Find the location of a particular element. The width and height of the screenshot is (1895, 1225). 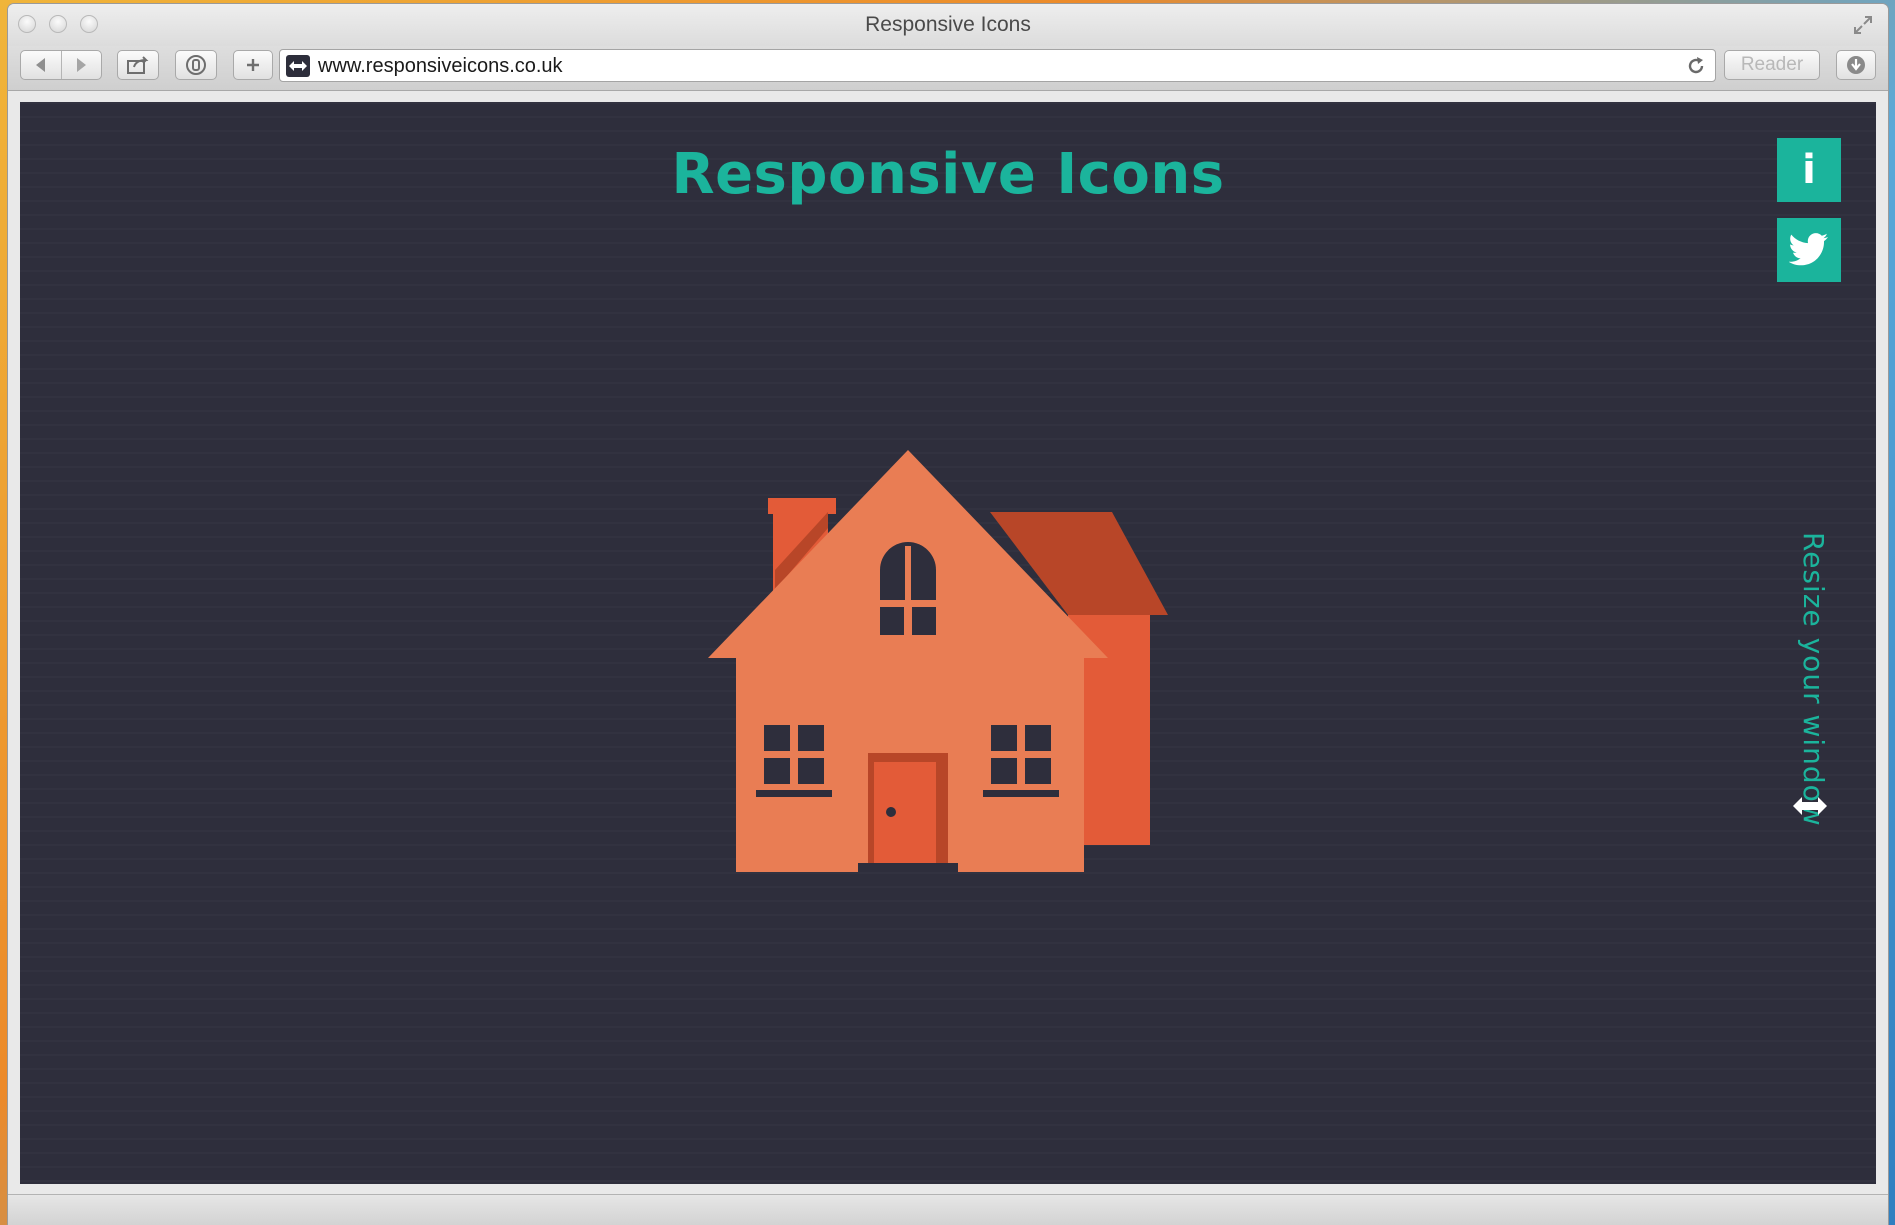

new-tab-button is located at coordinates (253, 65).